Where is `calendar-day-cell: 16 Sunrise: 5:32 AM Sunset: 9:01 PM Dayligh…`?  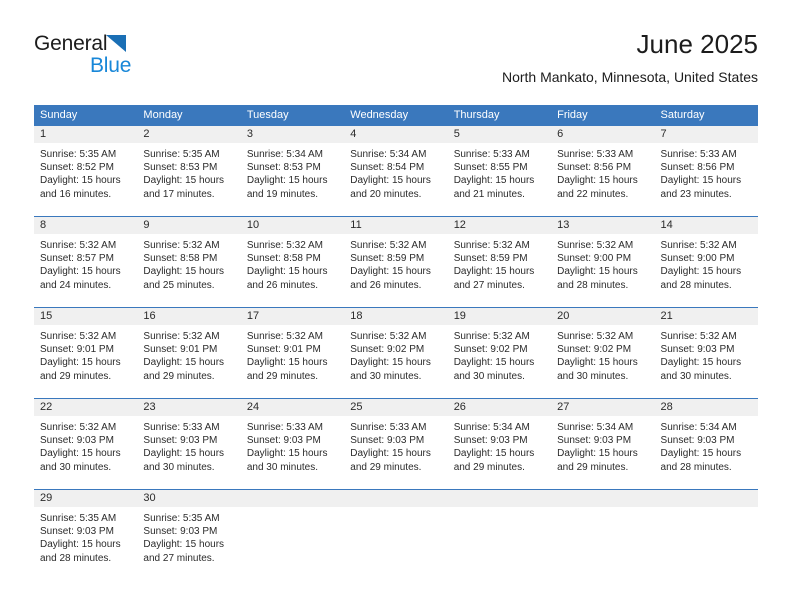 calendar-day-cell: 16 Sunrise: 5:32 AM Sunset: 9:01 PM Dayligh… is located at coordinates (189, 353).